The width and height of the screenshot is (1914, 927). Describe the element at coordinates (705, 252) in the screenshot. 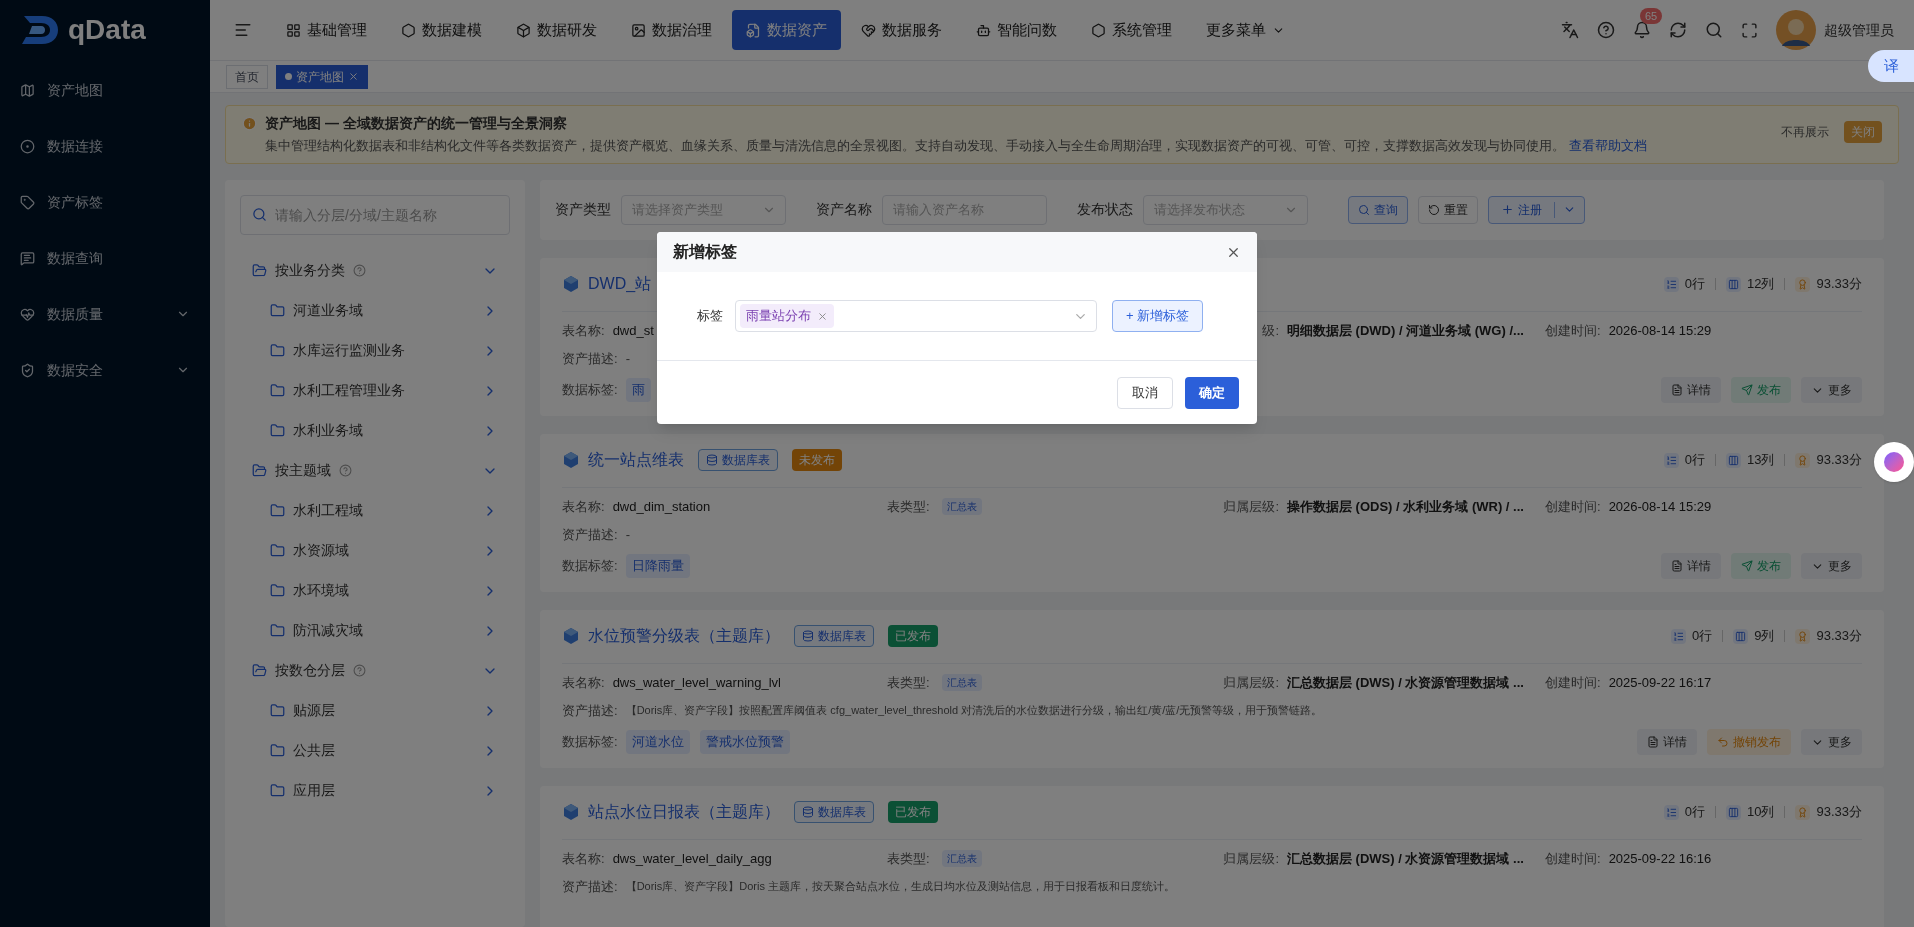

I see `dialog-title: 新增标签` at that location.